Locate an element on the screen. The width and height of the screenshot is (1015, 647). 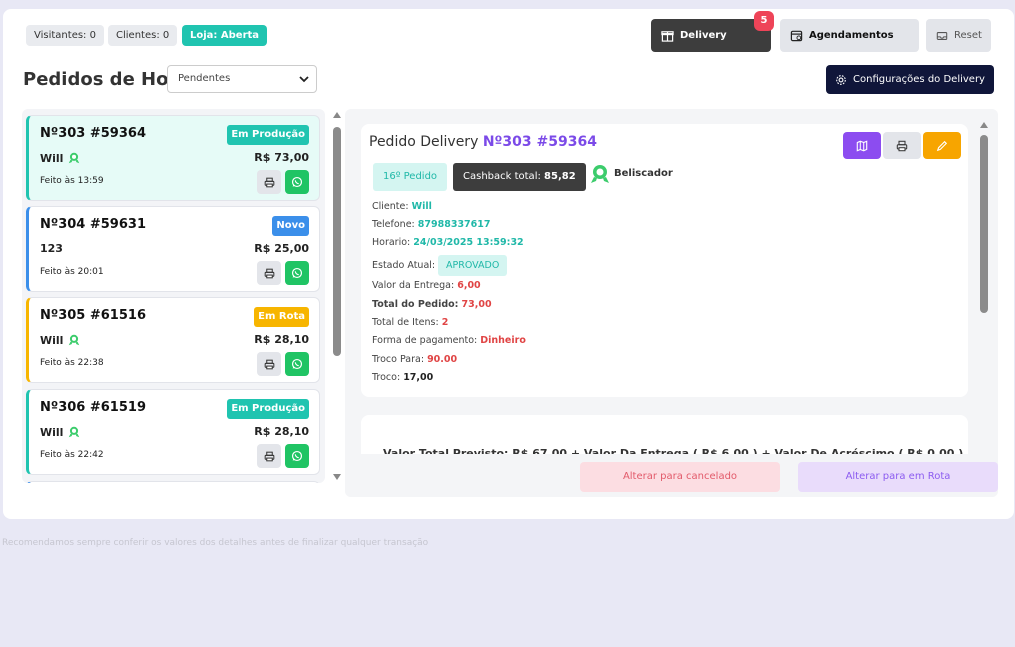
order-client-name: 123 is located at coordinates (51, 248).